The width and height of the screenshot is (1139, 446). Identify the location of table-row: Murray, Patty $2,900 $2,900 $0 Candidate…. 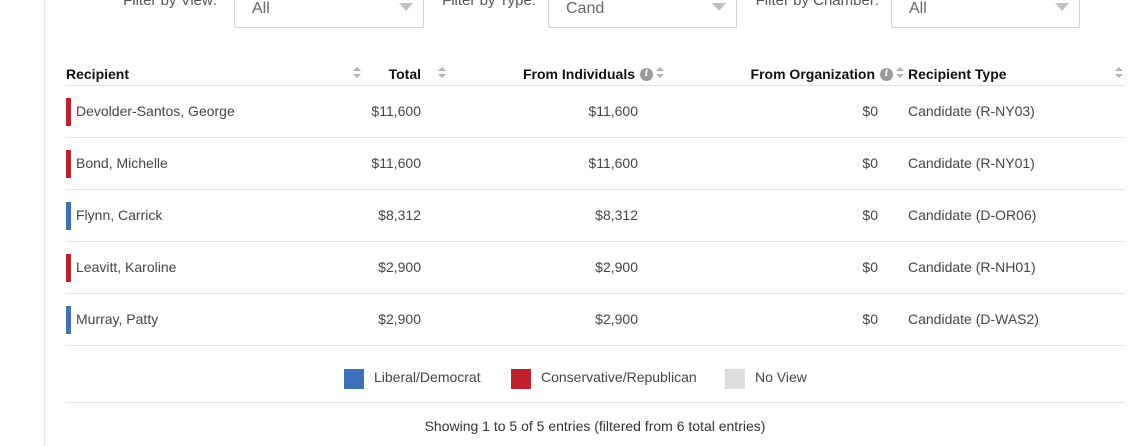
(595, 320).